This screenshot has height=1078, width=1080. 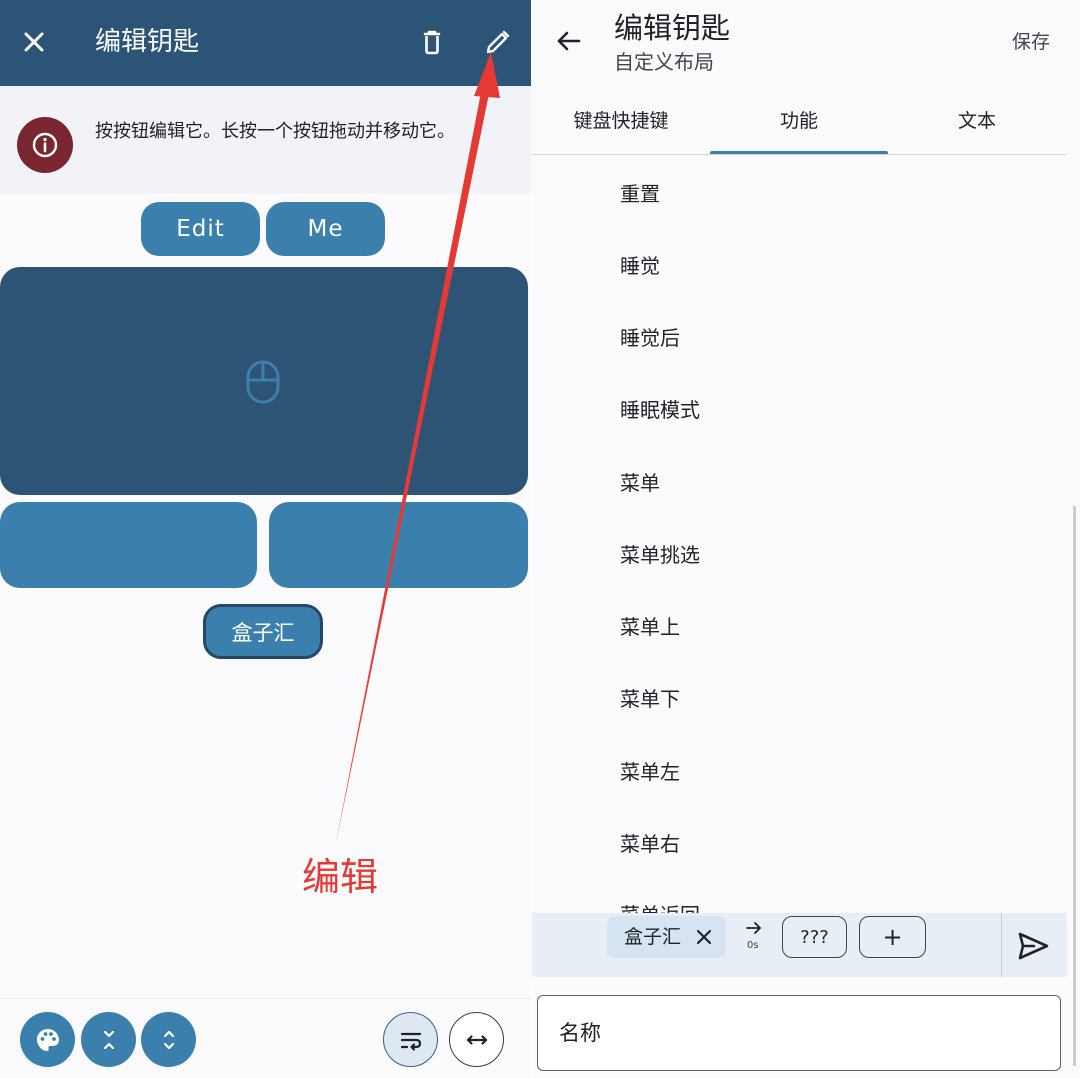 I want to click on width-icon, so click(x=476, y=1039).